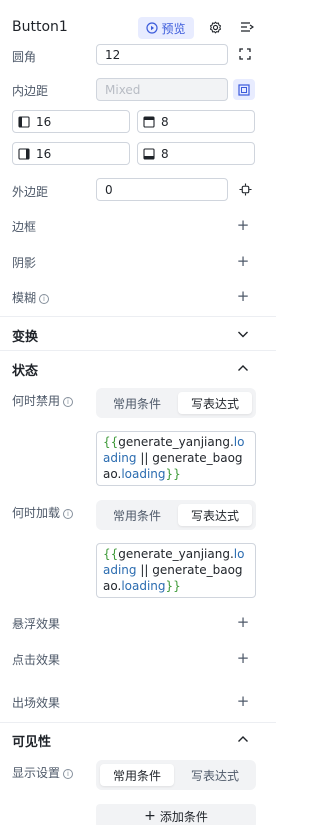 The image size is (320, 825). I want to click on panel-header: Button1 预览, so click(138, 24).